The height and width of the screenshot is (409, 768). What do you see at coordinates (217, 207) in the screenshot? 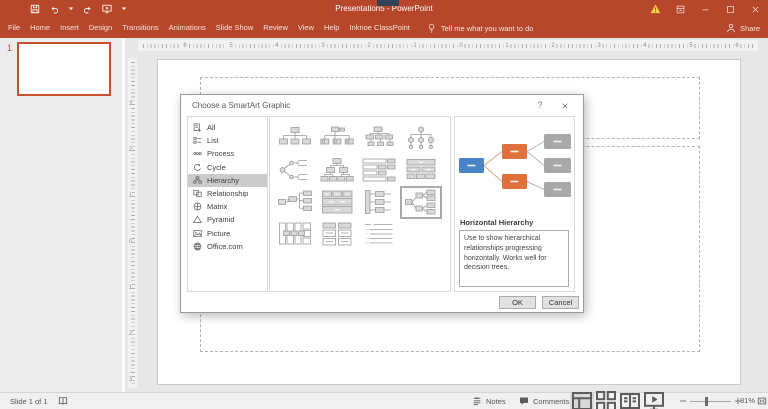
I see `category-label: Matrix` at bounding box center [217, 207].